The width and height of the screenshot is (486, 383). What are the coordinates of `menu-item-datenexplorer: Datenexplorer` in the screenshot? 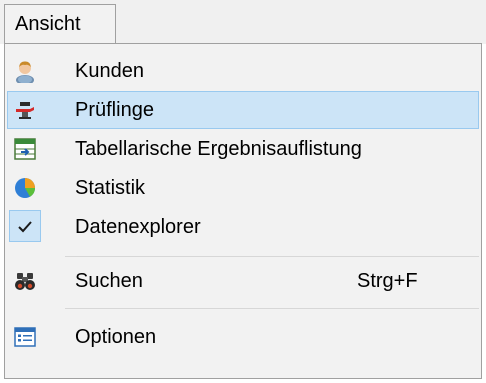 It's located at (243, 227).